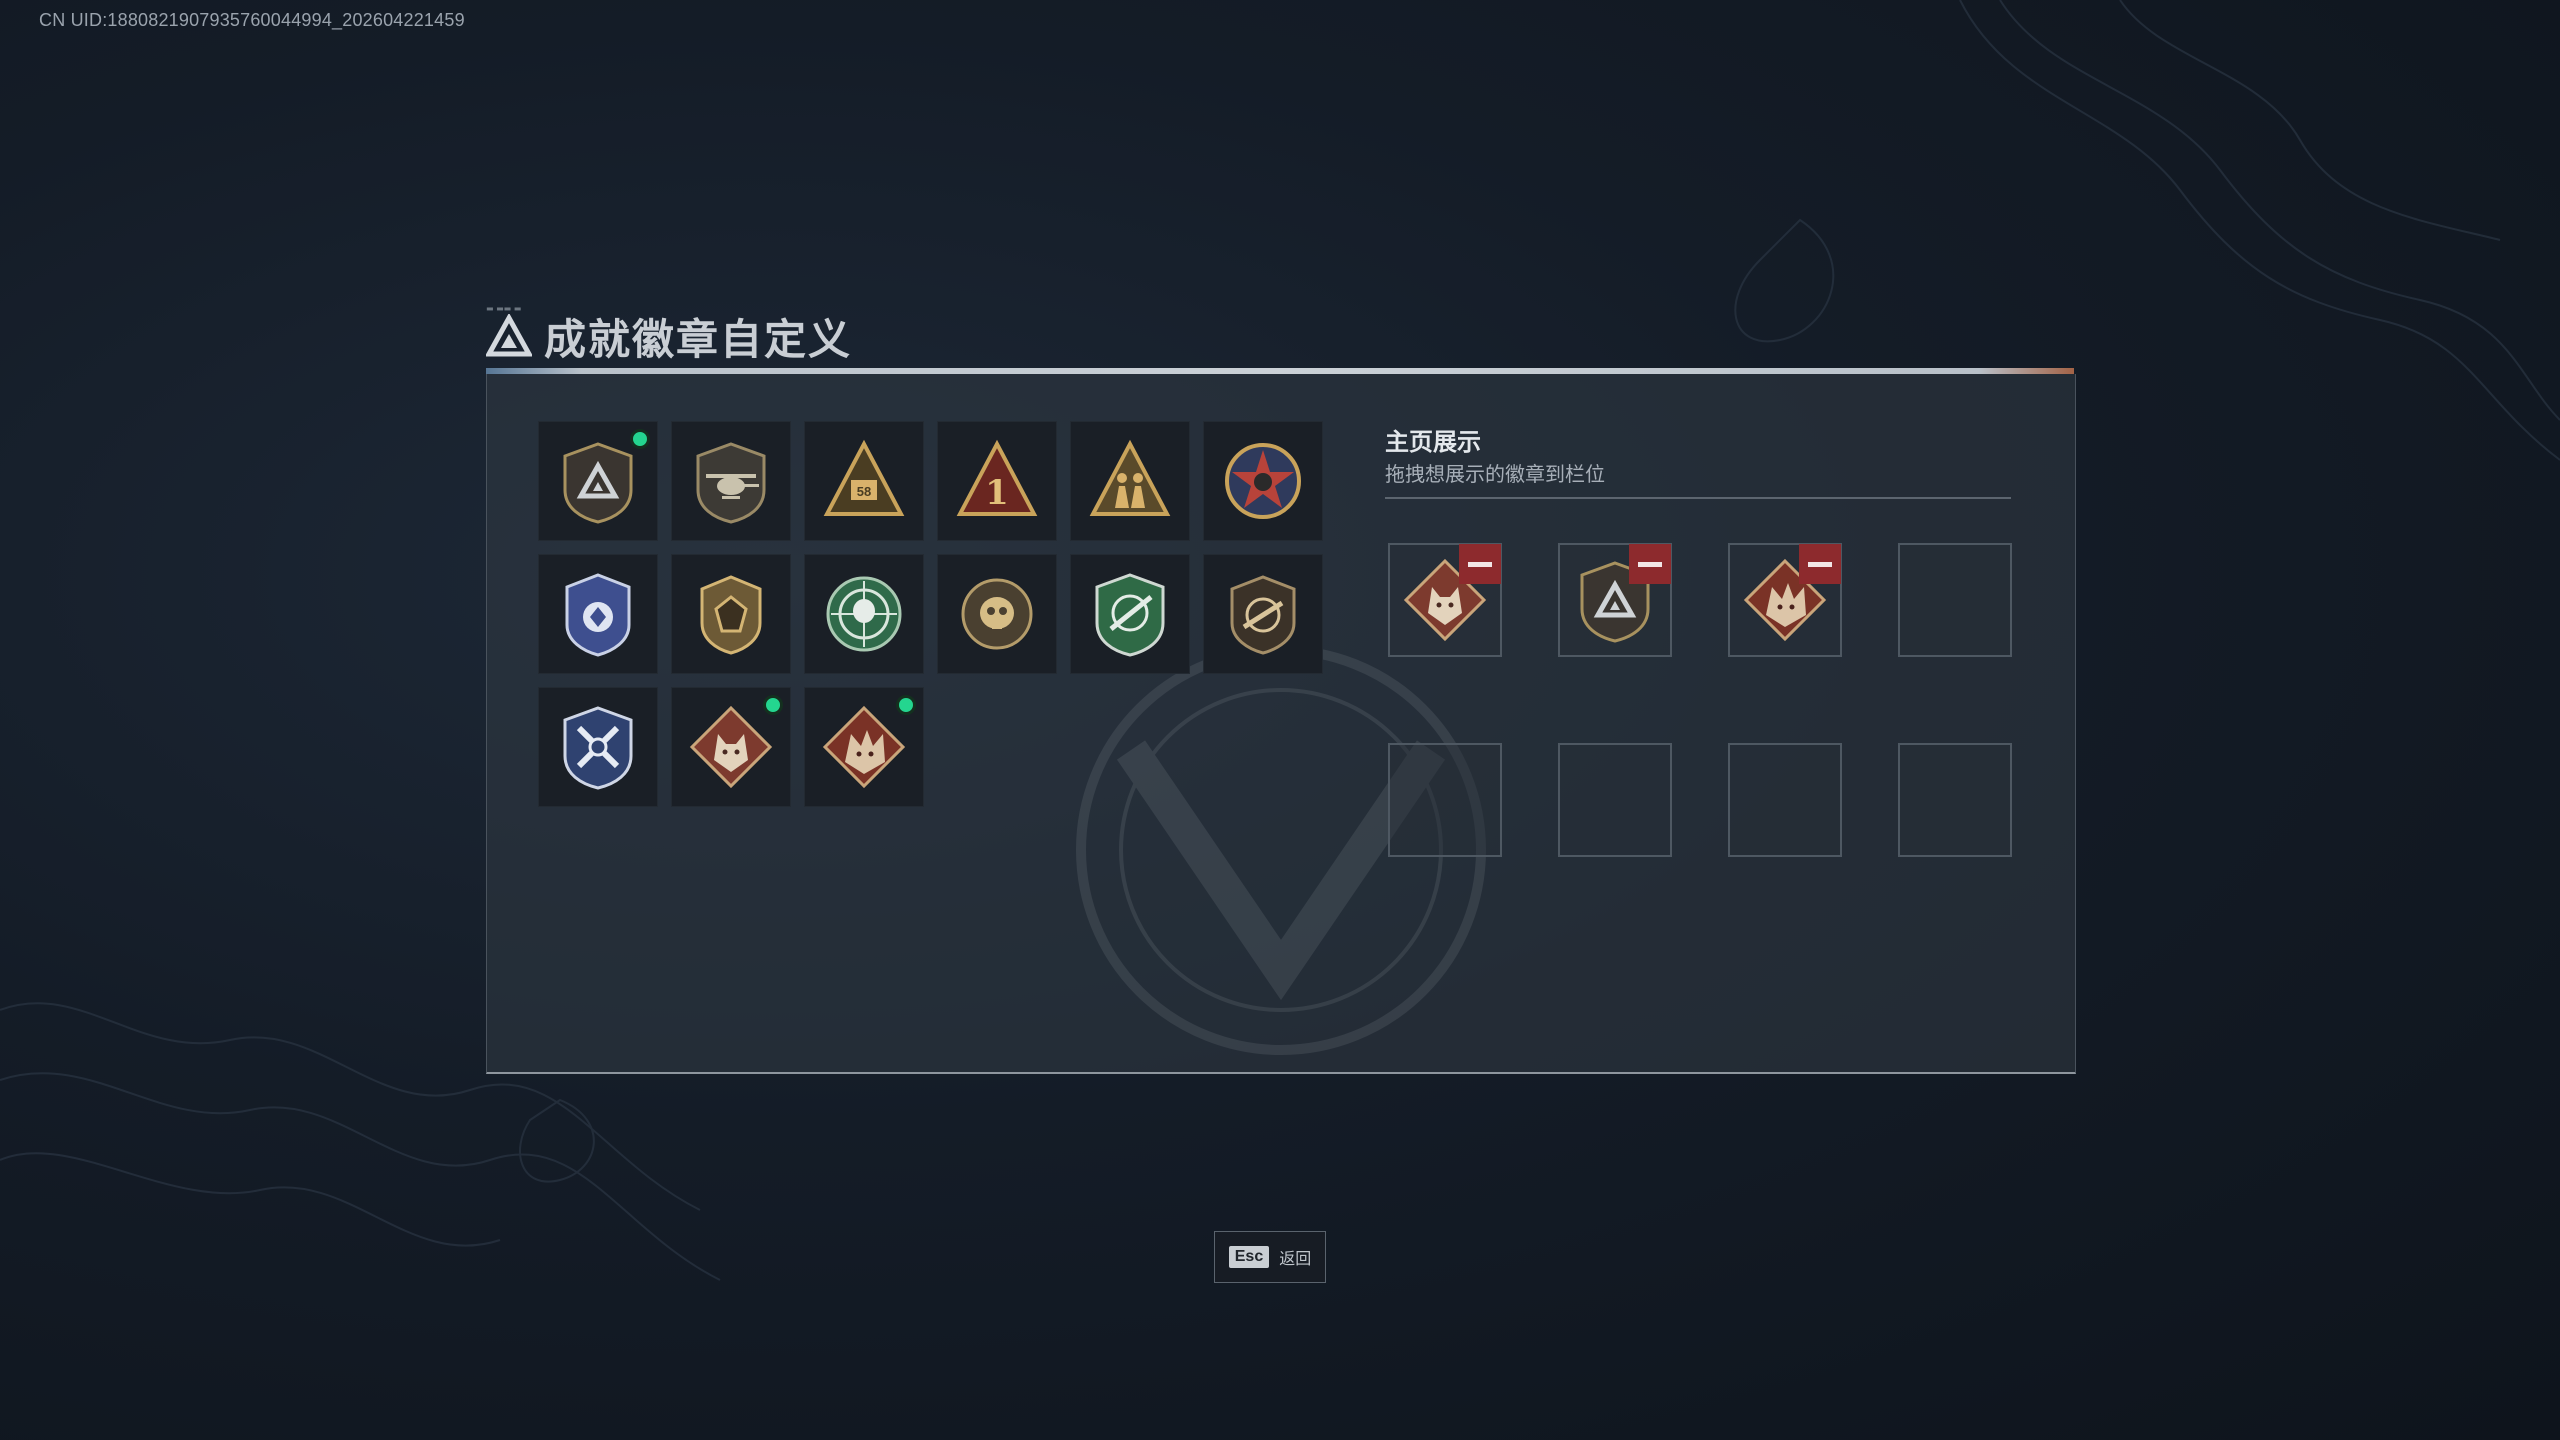 This screenshot has width=2560, height=1440. I want to click on green-target-skull-badge-icon, so click(864, 614).